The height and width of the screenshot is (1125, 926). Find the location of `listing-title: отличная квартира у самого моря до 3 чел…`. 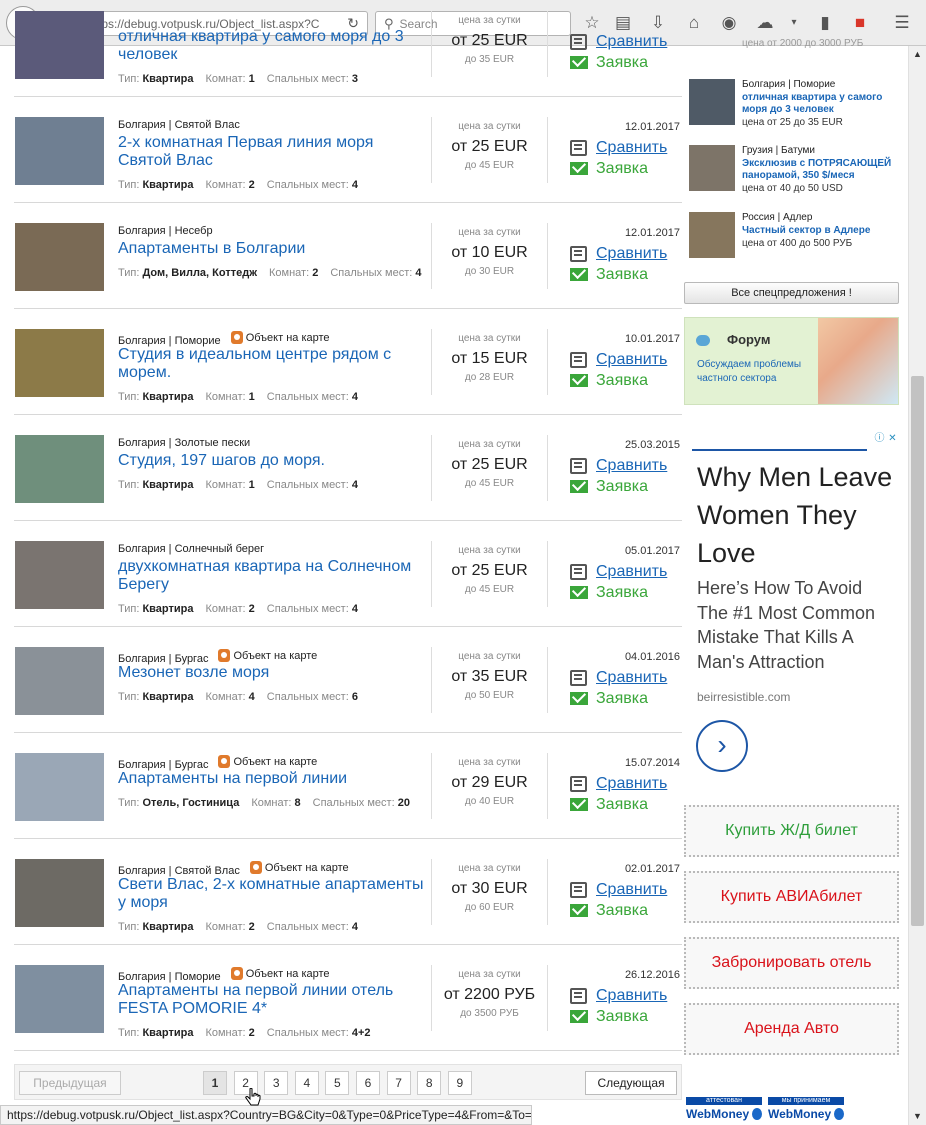

listing-title: отличная квартира у самого моря до 3 чел… is located at coordinates (271, 46).